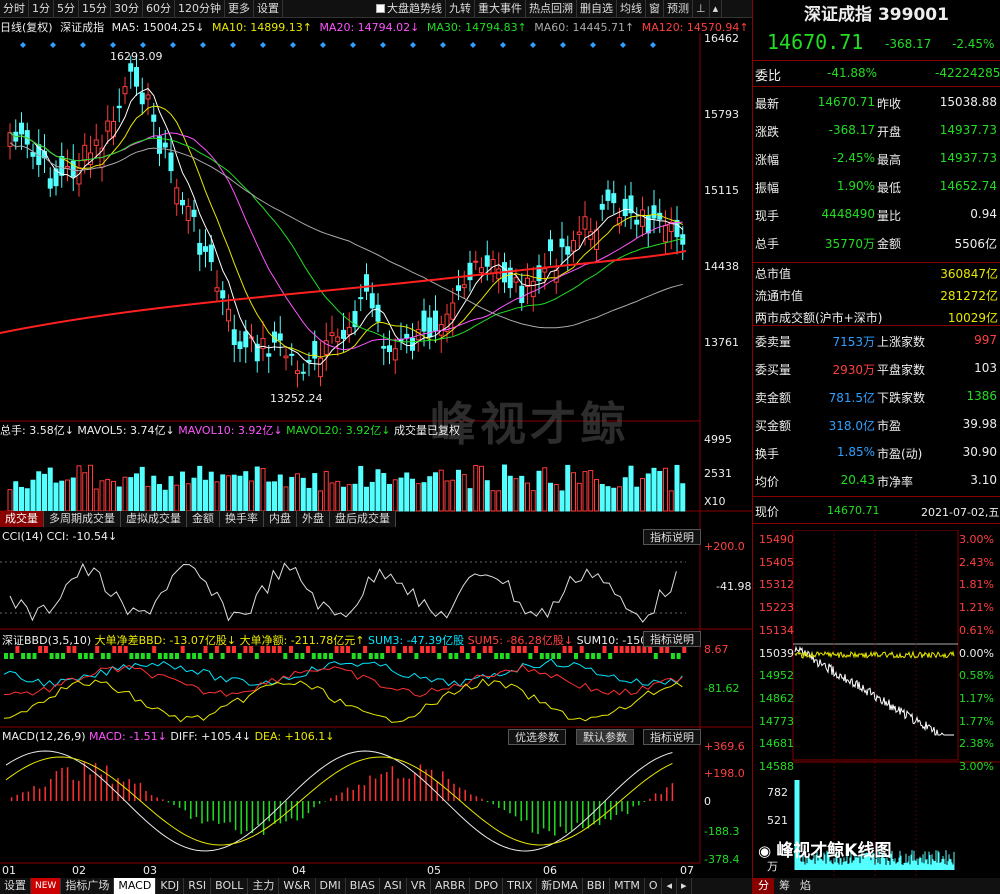 The height and width of the screenshot is (894, 1000). Describe the element at coordinates (451, 886) in the screenshot. I see `tab-arbr: ARBR` at that location.